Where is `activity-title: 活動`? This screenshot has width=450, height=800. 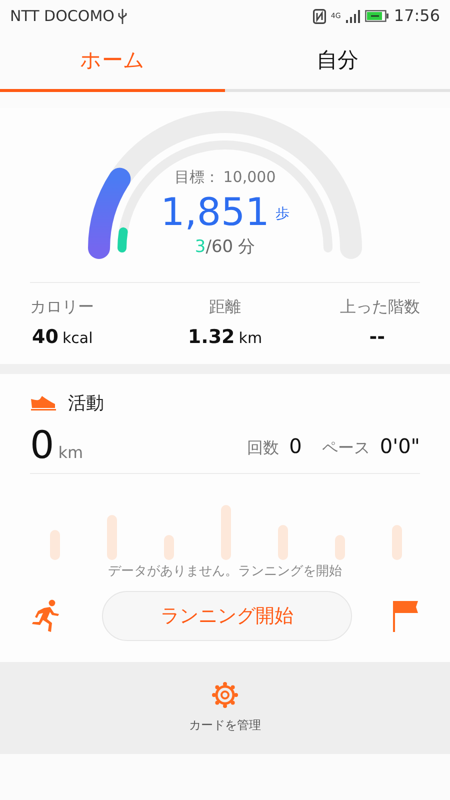
activity-title: 活動 is located at coordinates (86, 404).